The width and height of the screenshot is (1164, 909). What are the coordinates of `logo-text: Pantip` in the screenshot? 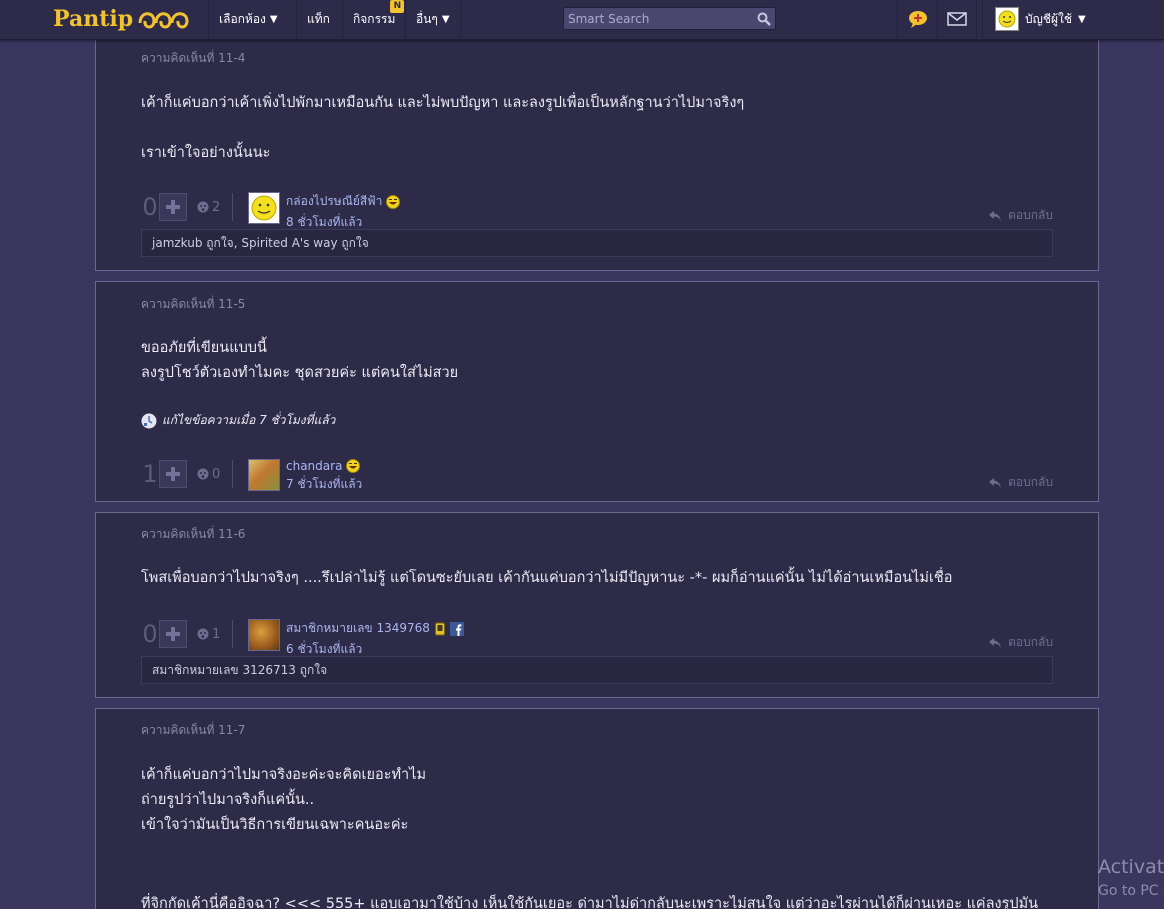 It's located at (93, 19).